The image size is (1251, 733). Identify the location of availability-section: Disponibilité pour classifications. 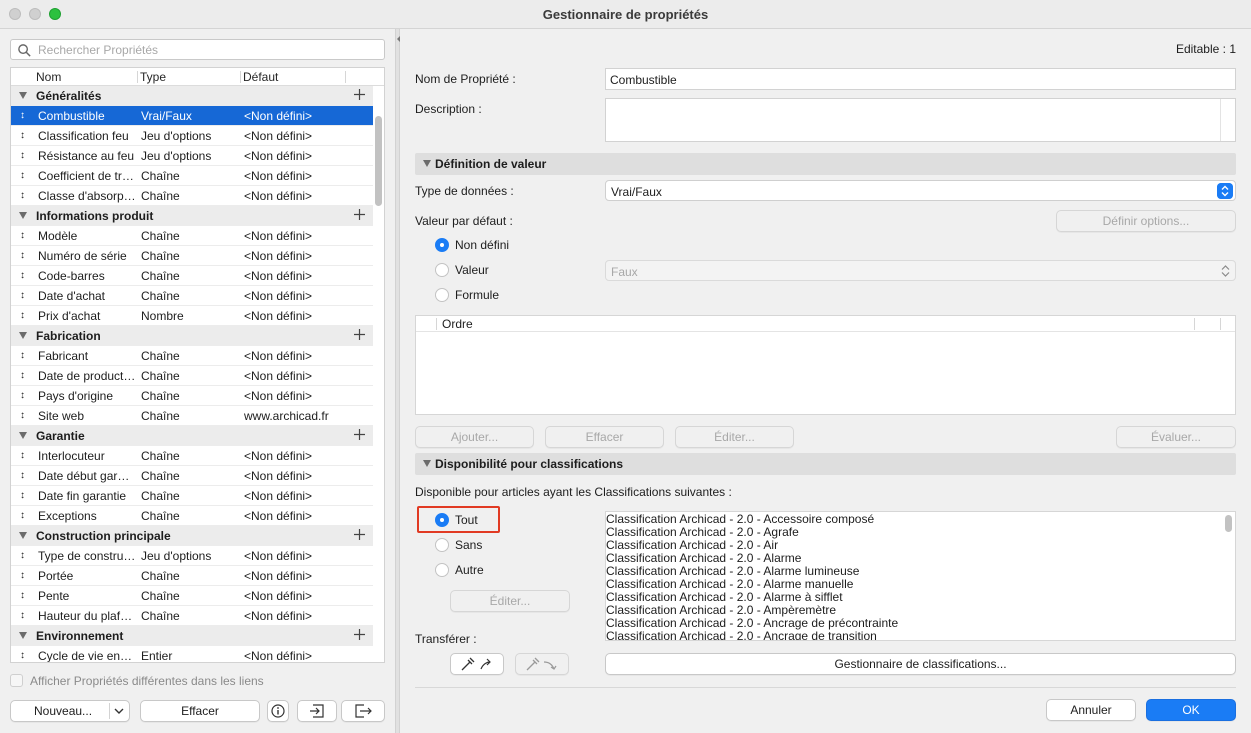
(825, 464).